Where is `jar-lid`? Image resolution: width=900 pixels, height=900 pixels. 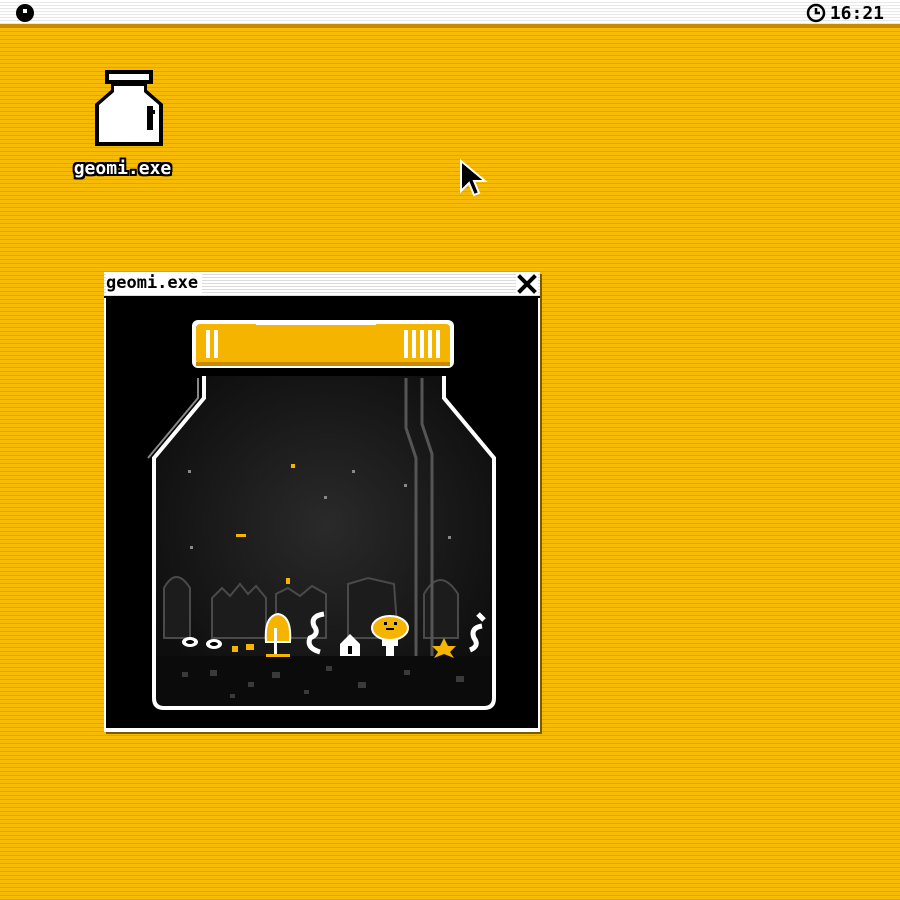
jar-lid is located at coordinates (323, 344).